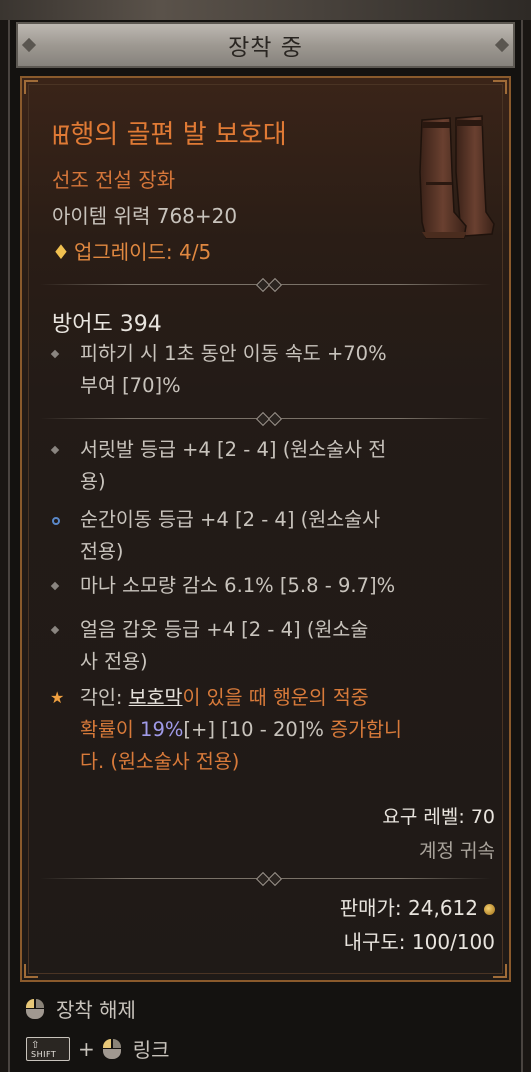  I want to click on right-click-mouse-icon, so click(35, 1008).